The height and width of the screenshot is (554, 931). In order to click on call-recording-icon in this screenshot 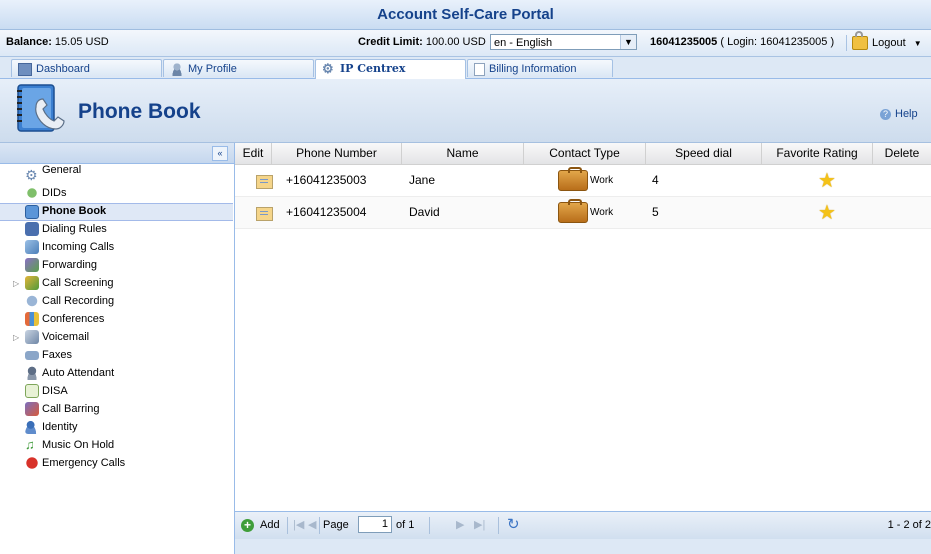, I will do `click(32, 301)`.